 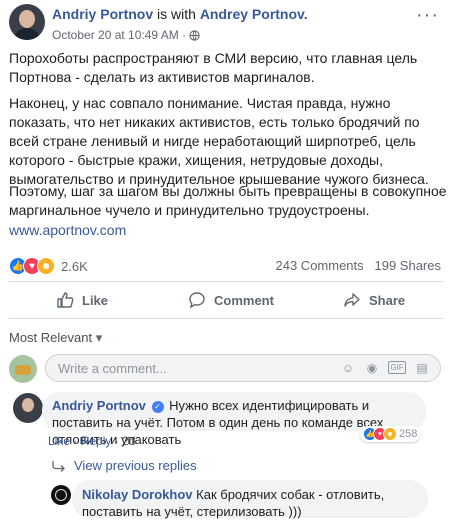 I want to click on sticker-icon: ▤, so click(x=422, y=368).